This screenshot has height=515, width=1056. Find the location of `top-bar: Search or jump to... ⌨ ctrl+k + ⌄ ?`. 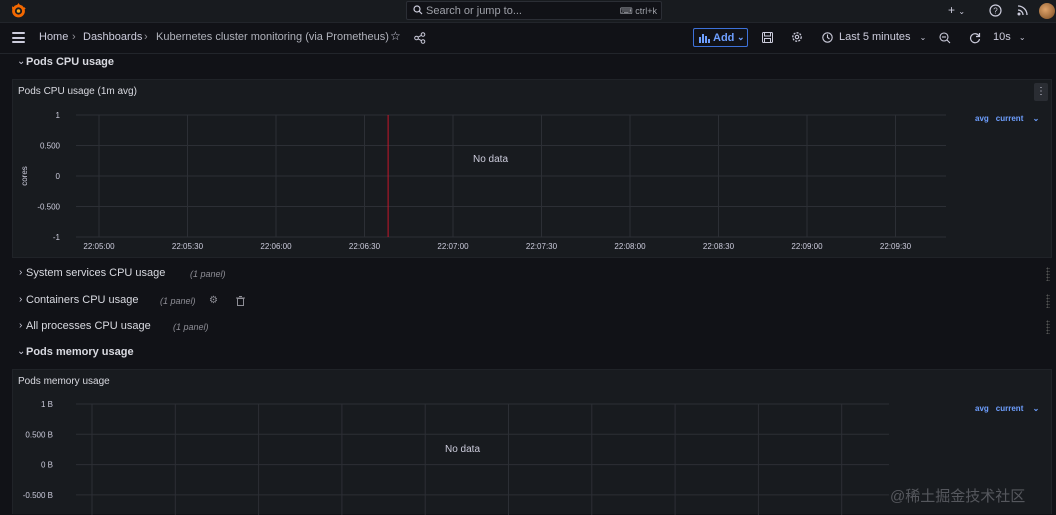

top-bar: Search or jump to... ⌨ ctrl+k + ⌄ ? is located at coordinates (528, 11).